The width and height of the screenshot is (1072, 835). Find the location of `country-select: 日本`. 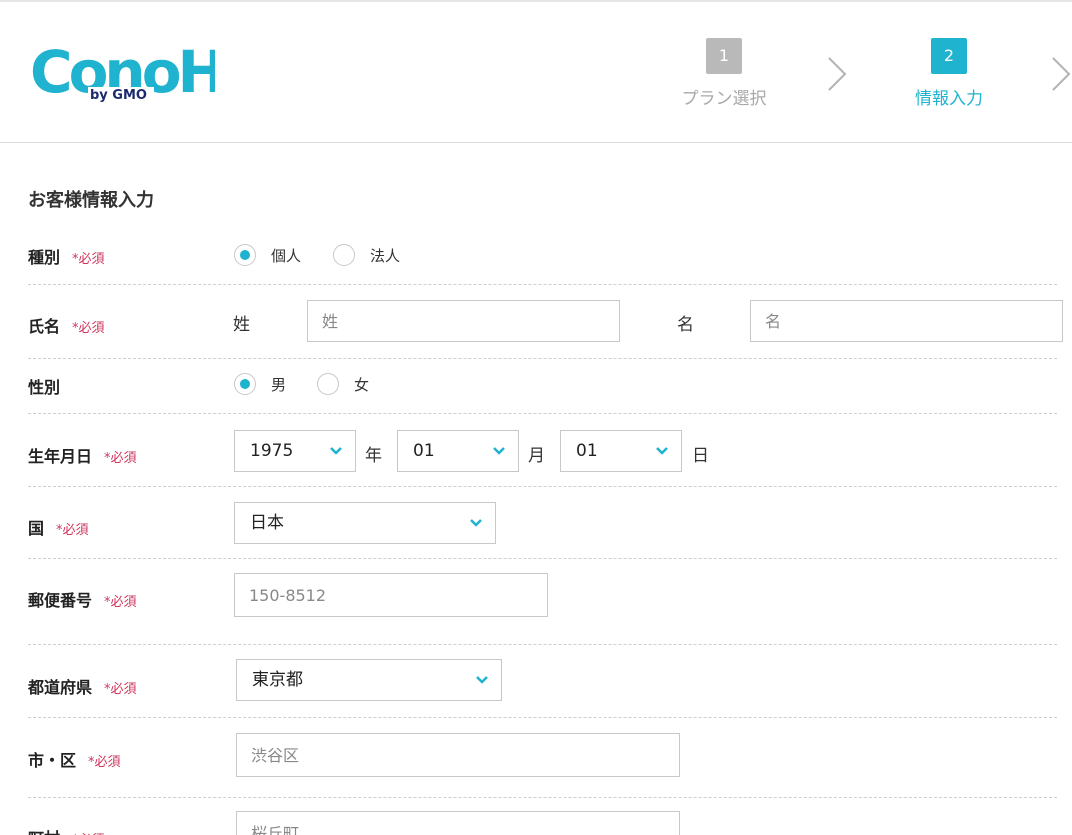

country-select: 日本 is located at coordinates (365, 523).